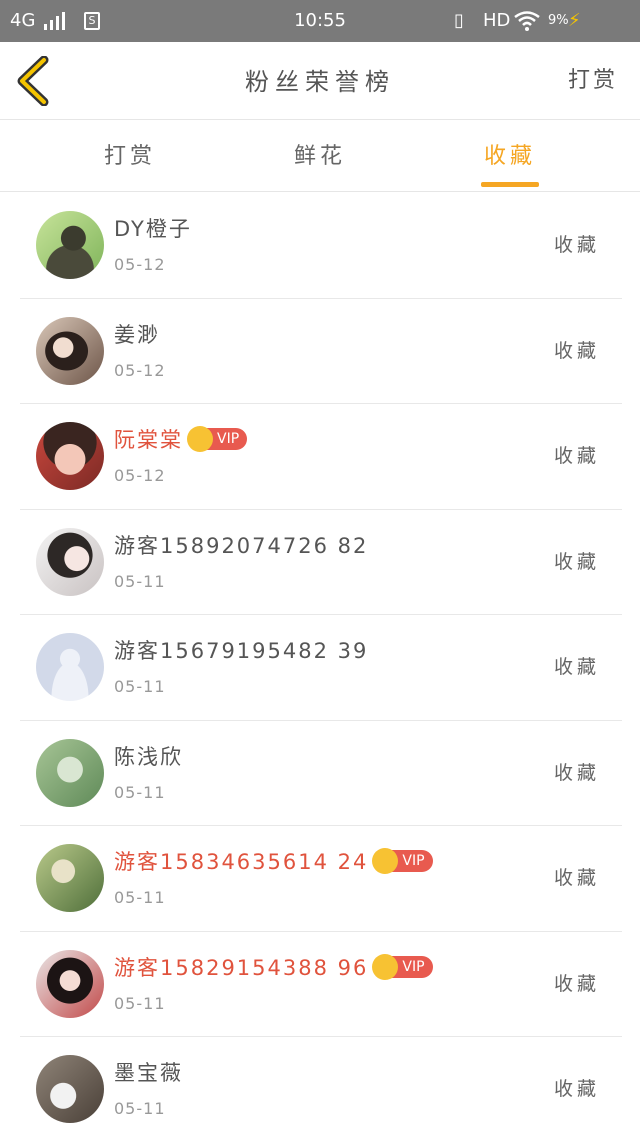 The width and height of the screenshot is (640, 1138). I want to click on page-title: 粉丝荣誉榜, so click(320, 82).